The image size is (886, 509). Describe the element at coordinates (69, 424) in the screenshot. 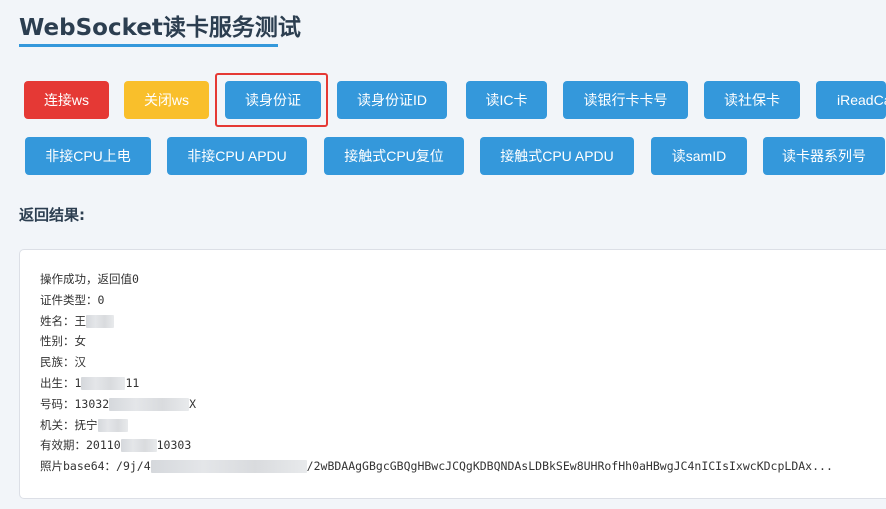

I see `result-text: 机关：抚宁` at that location.